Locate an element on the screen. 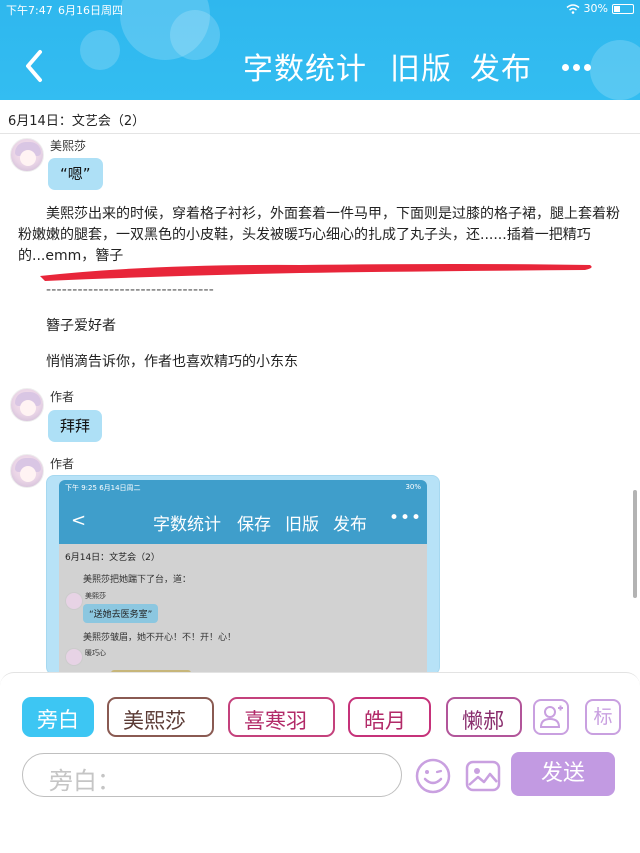 This screenshot has height=853, width=640. embedded-word-count: 字数统计 is located at coordinates (187, 525).